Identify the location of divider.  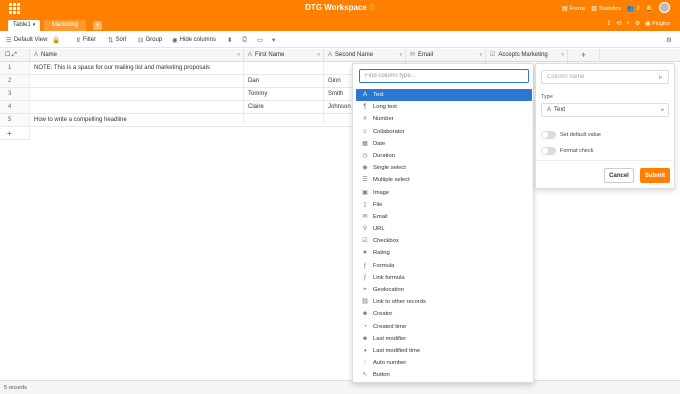
(606, 160).